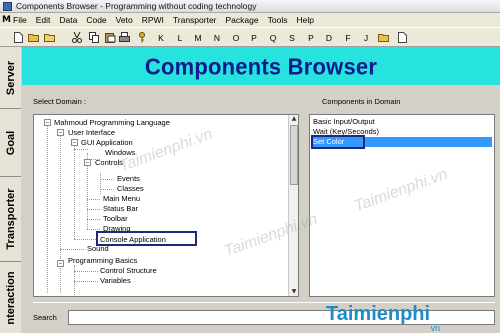 This screenshot has width=500, height=333. I want to click on menu-transporter: Transporter, so click(195, 20).